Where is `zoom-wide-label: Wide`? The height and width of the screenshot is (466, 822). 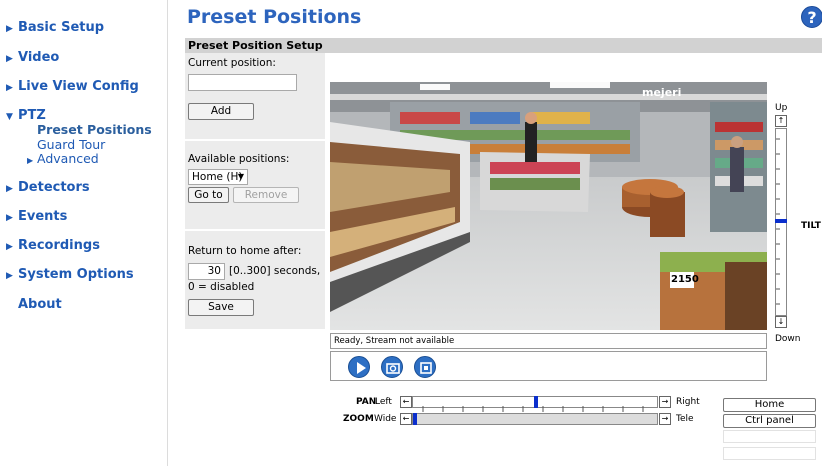
zoom-wide-label: Wide is located at coordinates (385, 419).